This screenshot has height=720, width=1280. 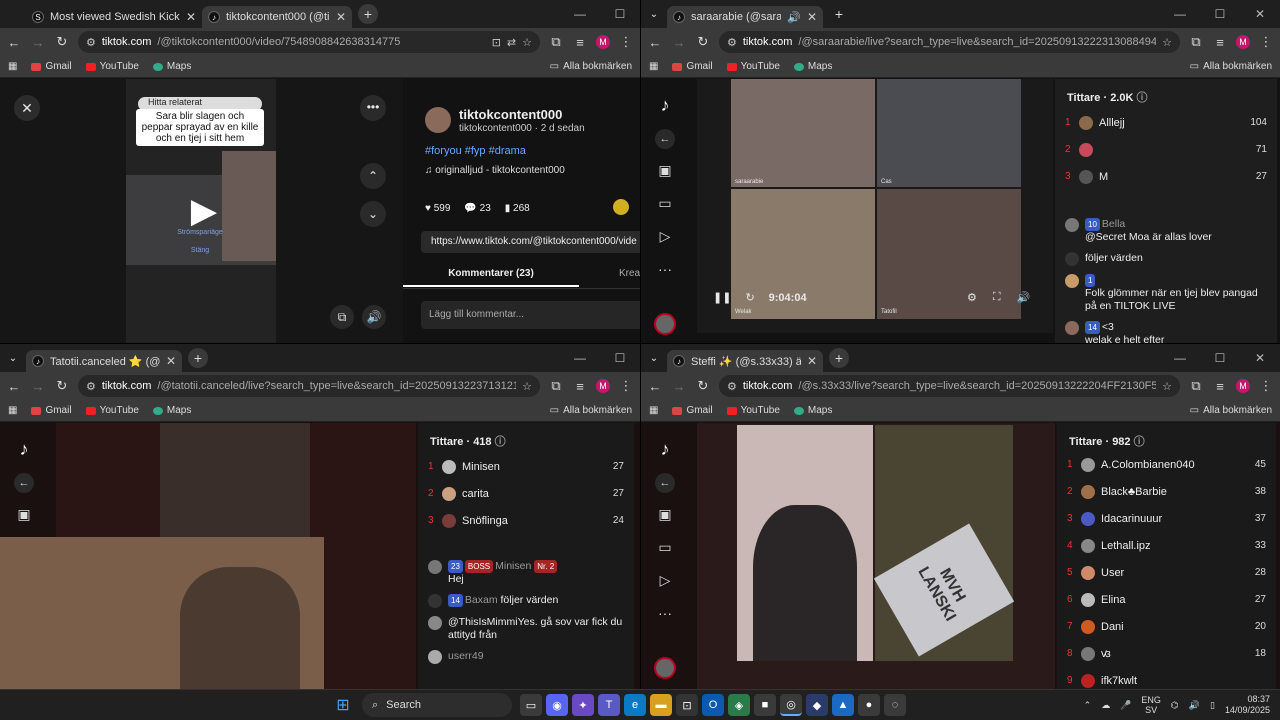 I want to click on hashtags: #foryou #fyp #drama, so click(x=475, y=151).